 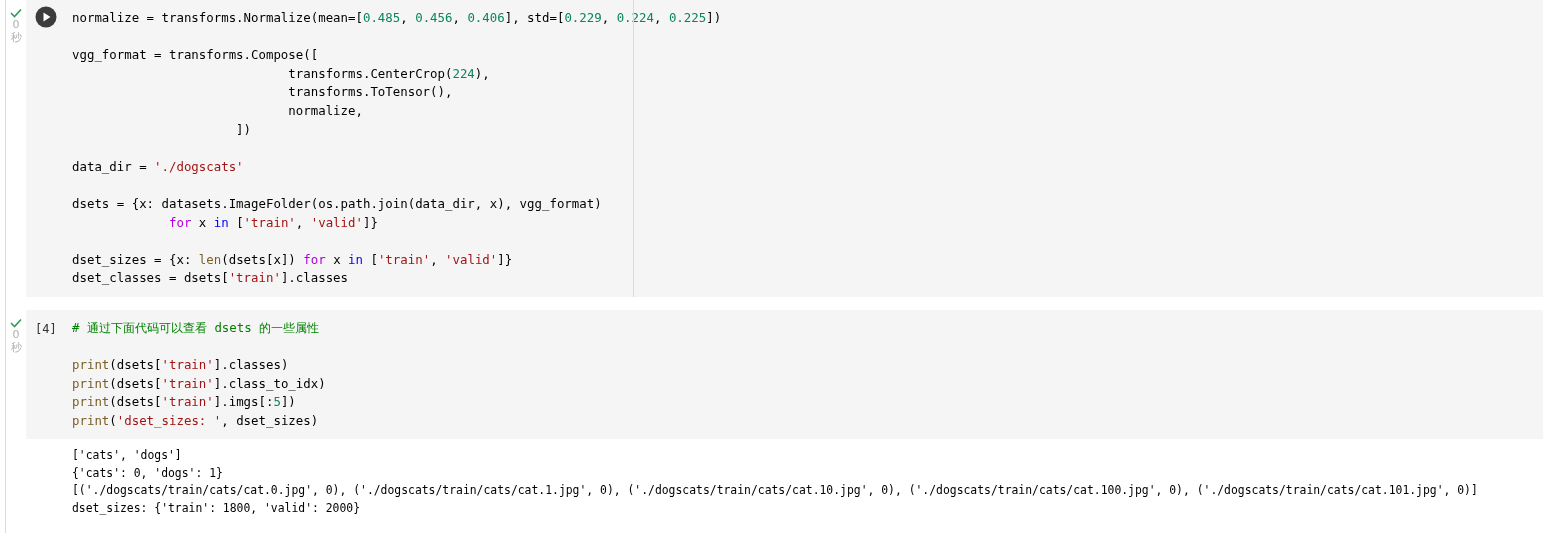 I want to click on code-line: transforms.CenterCrop(224),, so click(x=388, y=73).